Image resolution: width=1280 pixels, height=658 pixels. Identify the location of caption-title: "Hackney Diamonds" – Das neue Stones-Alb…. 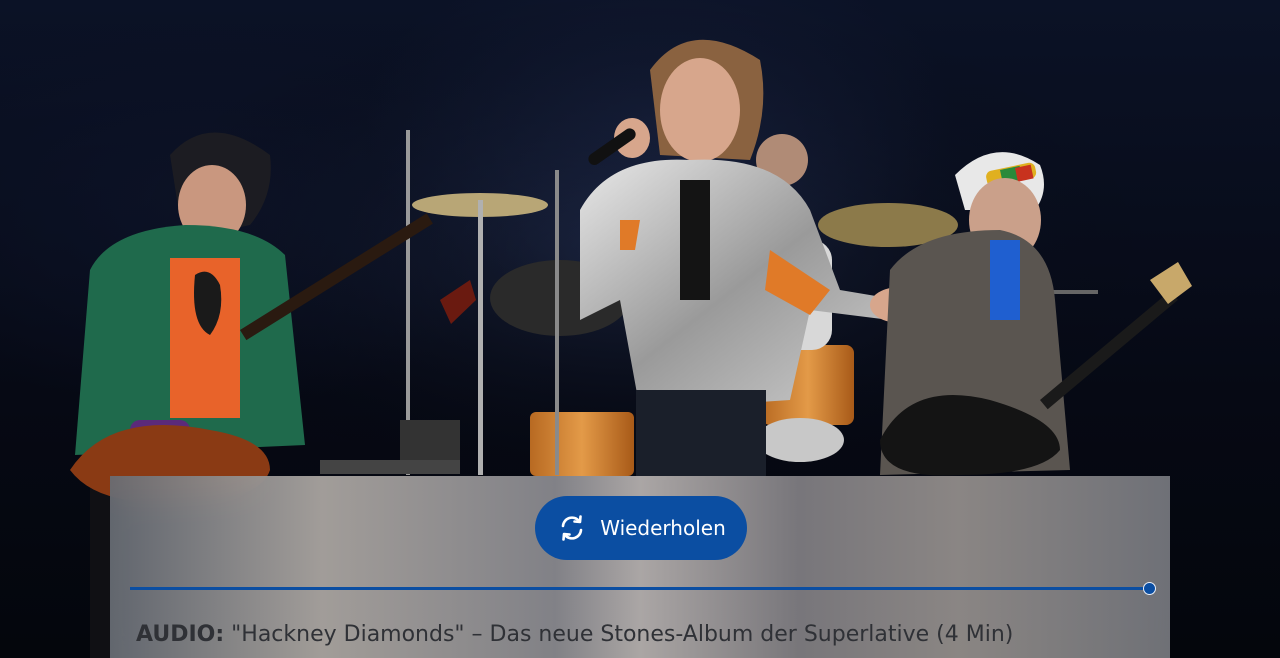
(619, 634).